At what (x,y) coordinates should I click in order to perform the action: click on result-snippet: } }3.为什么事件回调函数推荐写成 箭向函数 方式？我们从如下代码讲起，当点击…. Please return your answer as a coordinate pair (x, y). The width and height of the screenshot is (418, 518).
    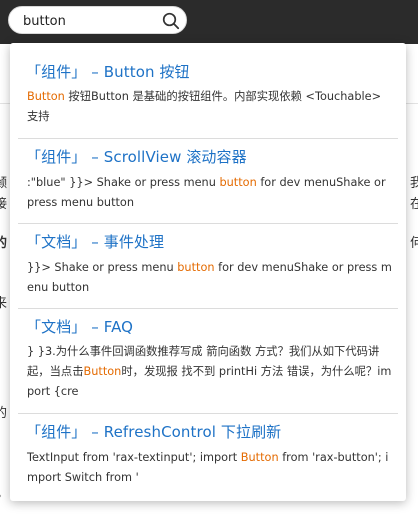
    Looking at the image, I should click on (210, 372).